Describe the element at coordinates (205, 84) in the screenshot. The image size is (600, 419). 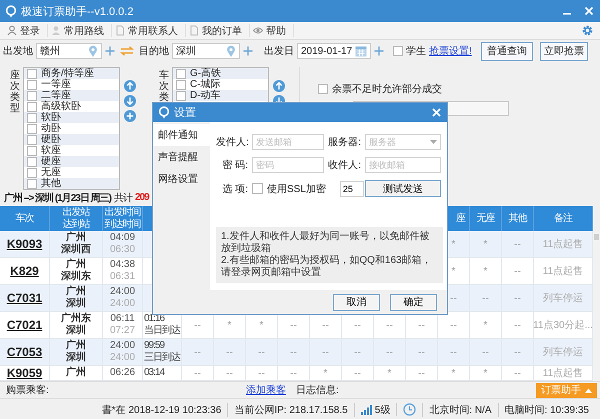
I see `checkbox-label: C-城际` at that location.